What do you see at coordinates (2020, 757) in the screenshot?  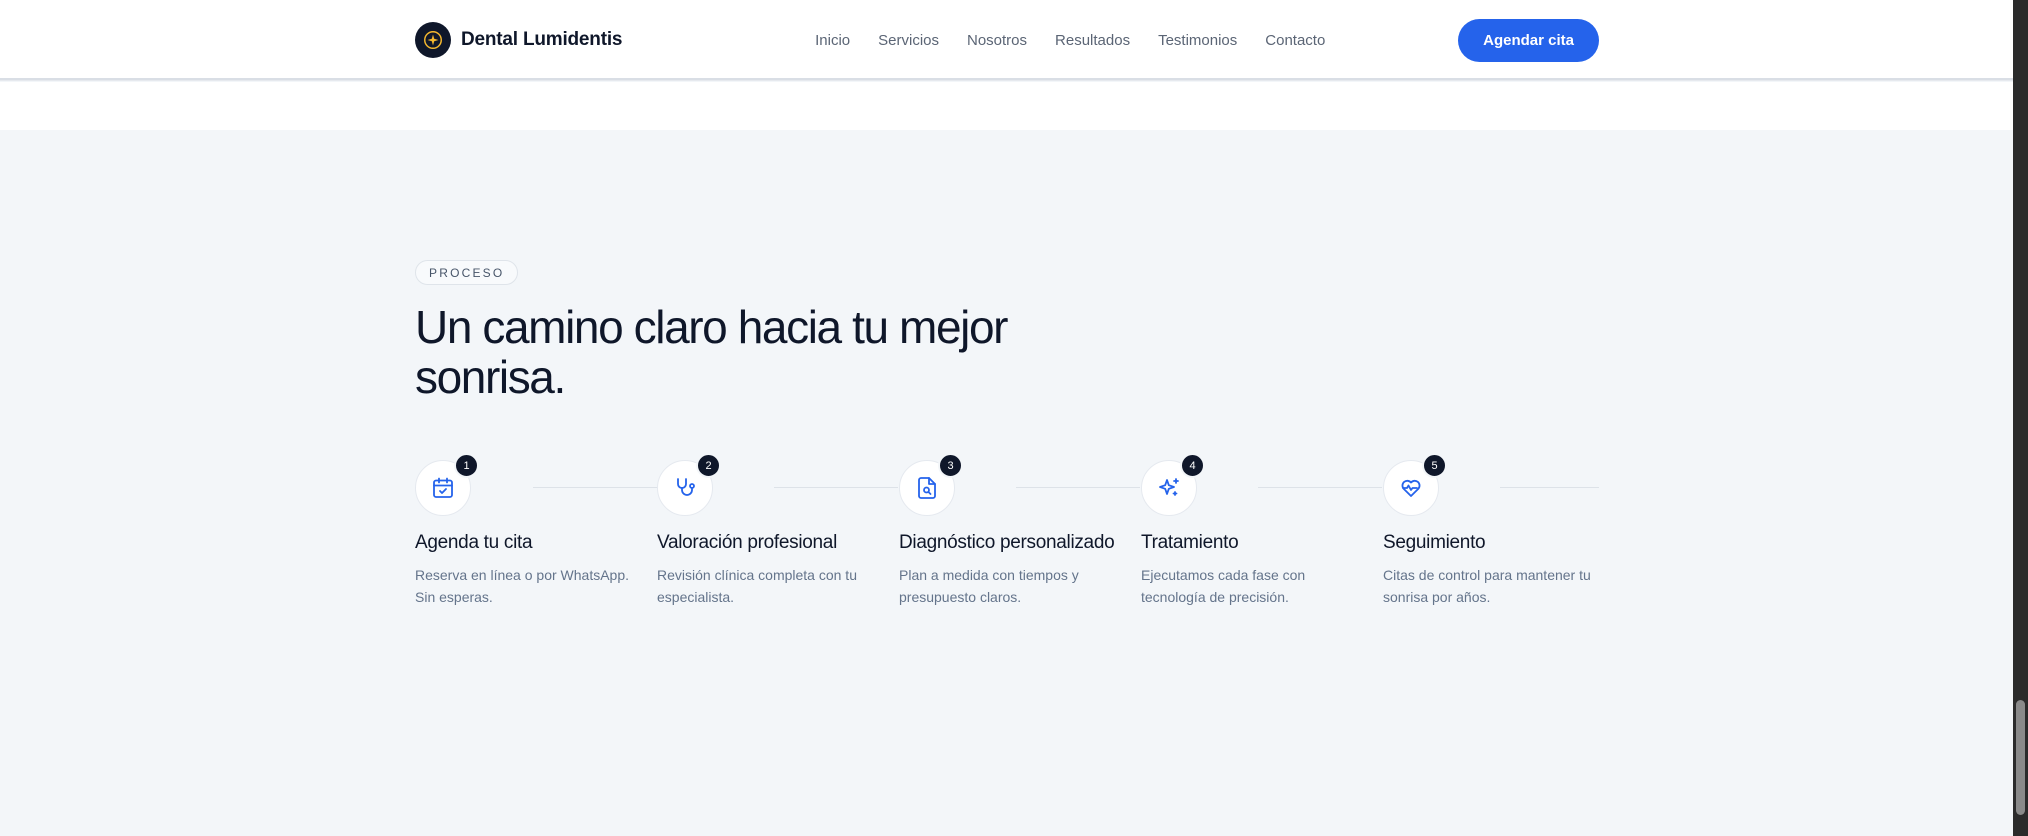 I see `scrollbar-thumb` at bounding box center [2020, 757].